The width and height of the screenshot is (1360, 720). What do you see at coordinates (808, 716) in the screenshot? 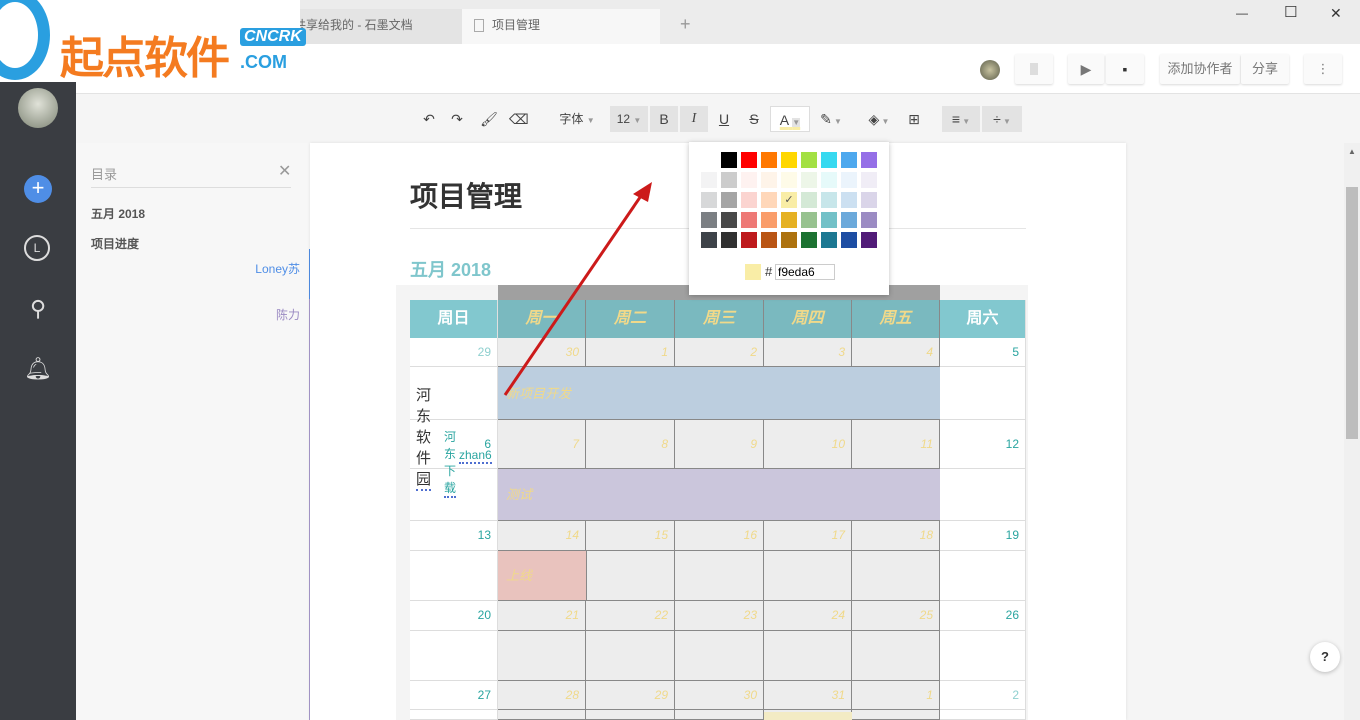
I see `event-bar` at bounding box center [808, 716].